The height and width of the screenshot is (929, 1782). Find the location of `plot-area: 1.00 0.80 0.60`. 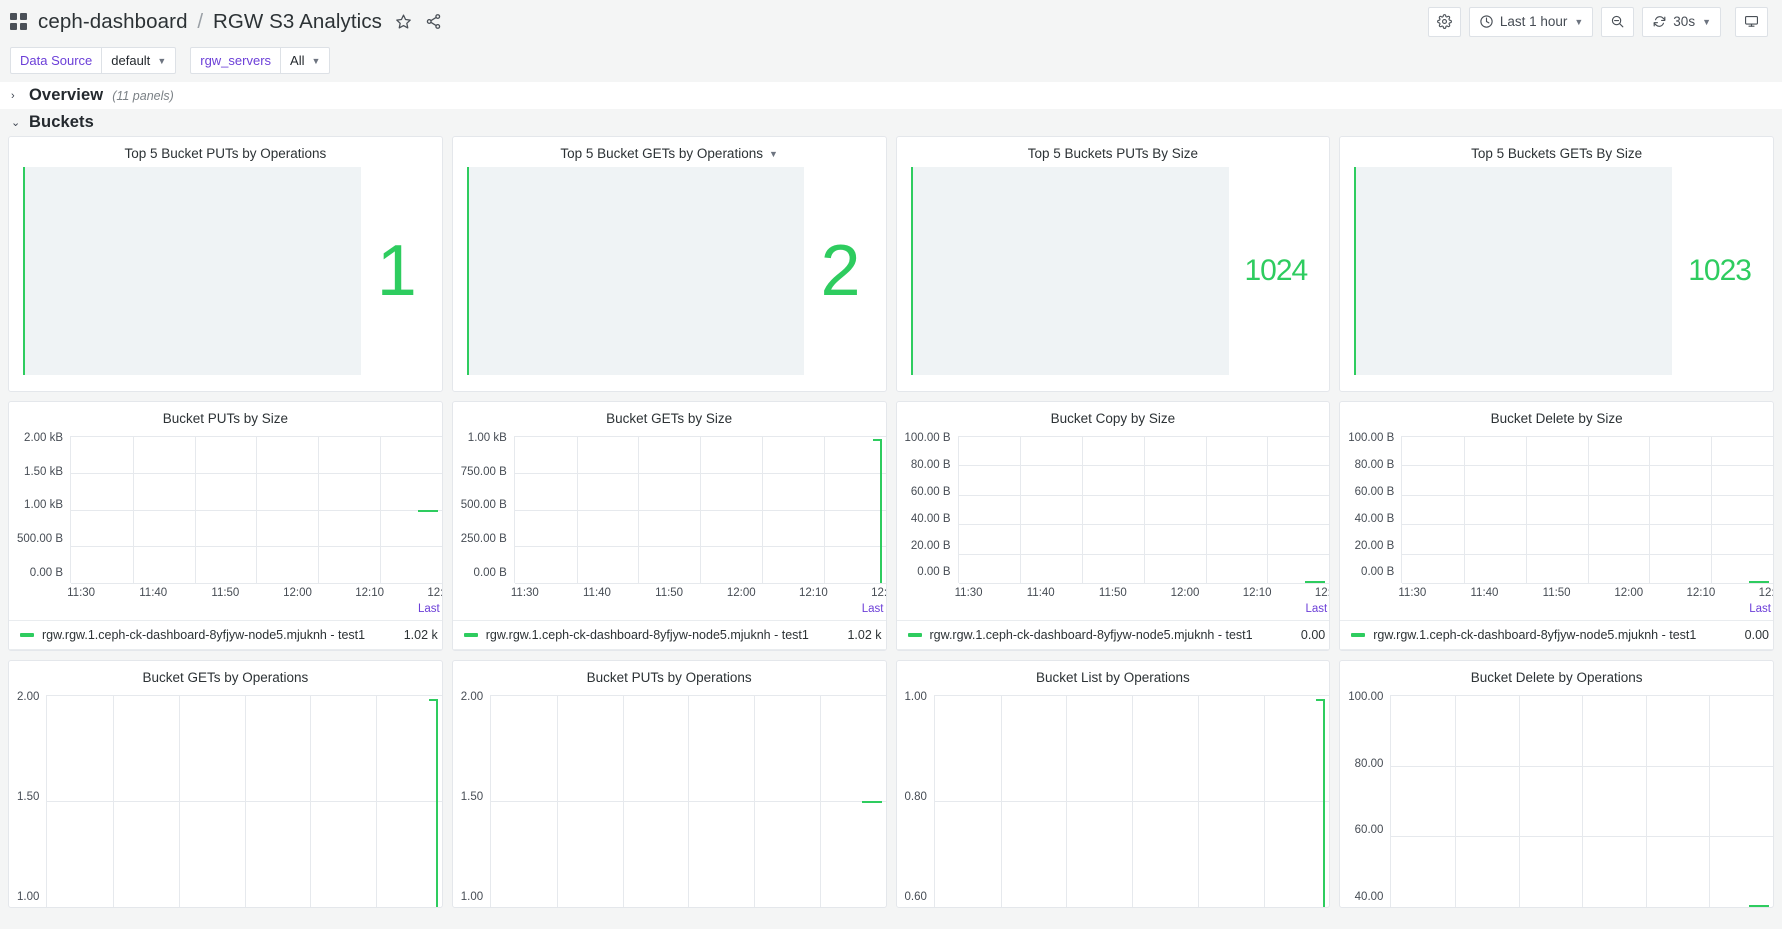

plot-area: 1.00 0.80 0.60 is located at coordinates (1113, 799).